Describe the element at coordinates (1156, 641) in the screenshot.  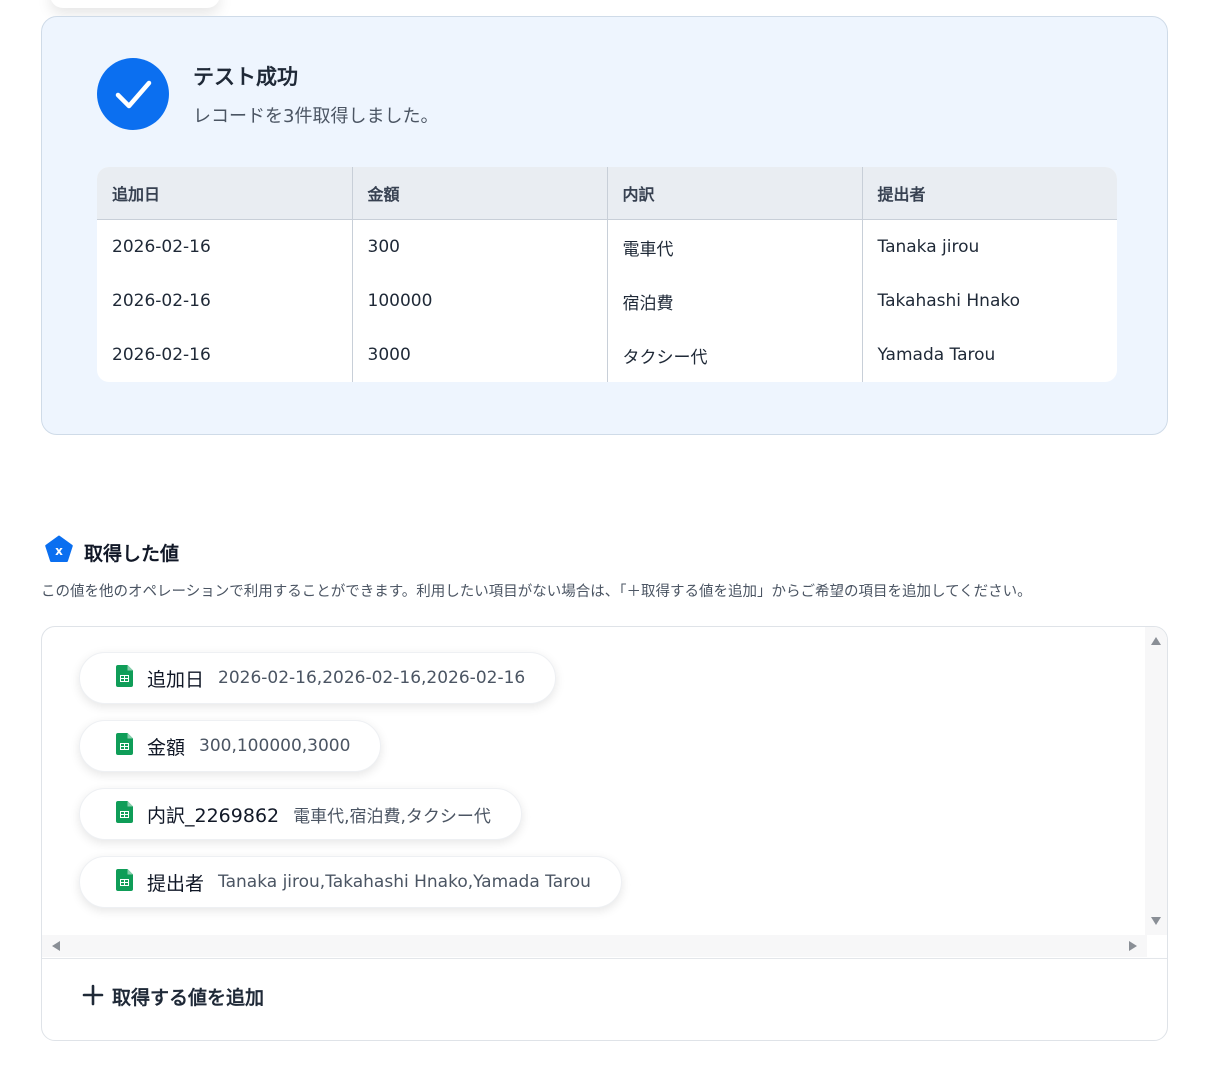
I see `scroll-up-arrow-icon` at that location.